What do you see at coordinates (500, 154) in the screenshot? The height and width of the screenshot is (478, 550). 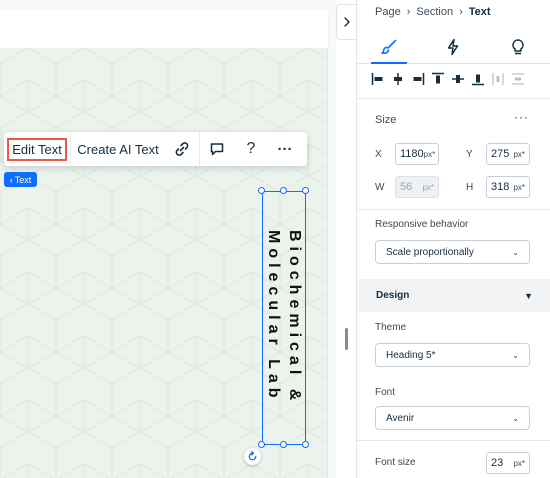 I see `y-value: 275` at bounding box center [500, 154].